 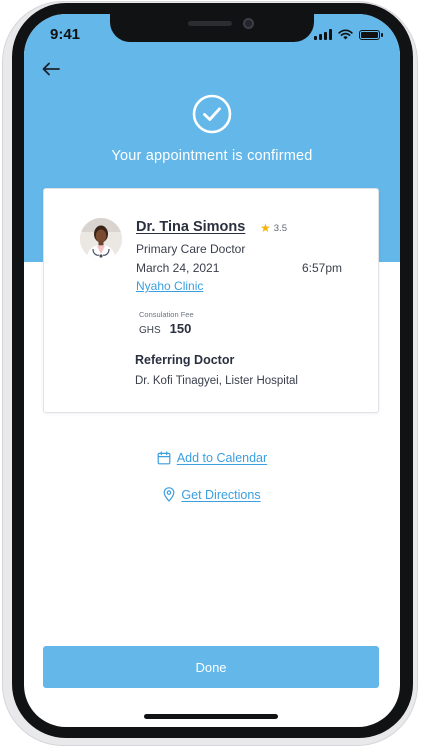 I want to click on doctor-specialty: Primary Care Doctor, so click(x=191, y=249).